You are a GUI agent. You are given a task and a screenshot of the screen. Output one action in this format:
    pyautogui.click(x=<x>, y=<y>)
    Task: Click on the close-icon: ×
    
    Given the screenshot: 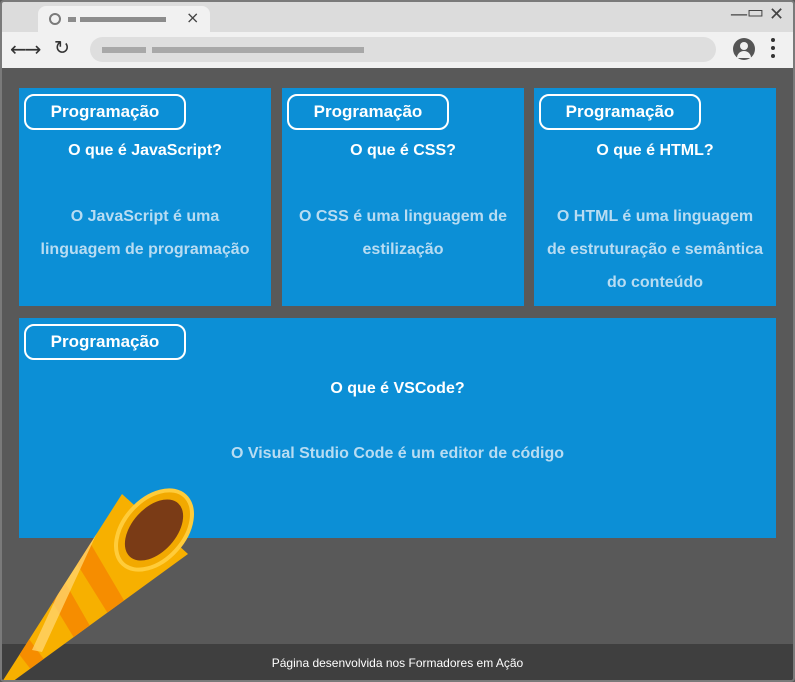 What is the action you would take?
    pyautogui.click(x=192, y=17)
    